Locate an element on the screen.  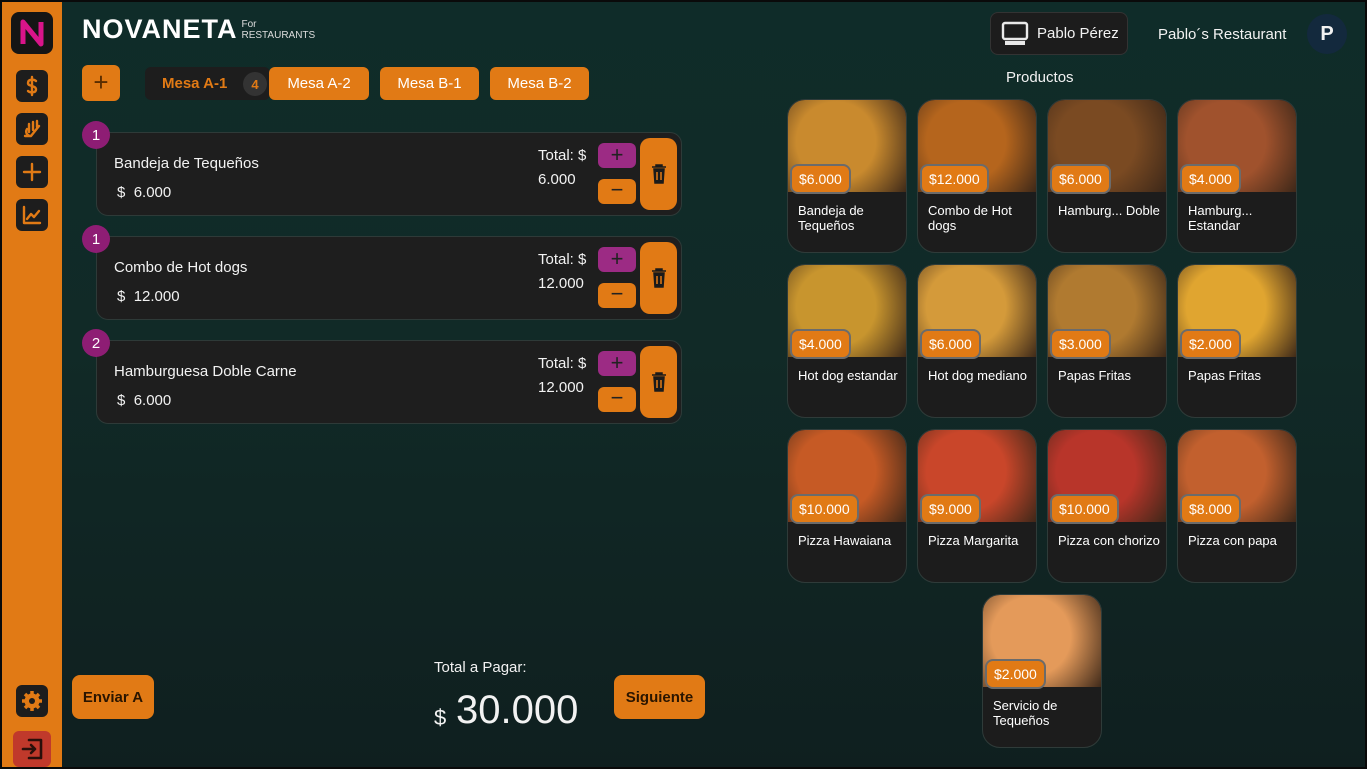
product-card: $3.000 Papas Fritas is located at coordinates (1107, 341).